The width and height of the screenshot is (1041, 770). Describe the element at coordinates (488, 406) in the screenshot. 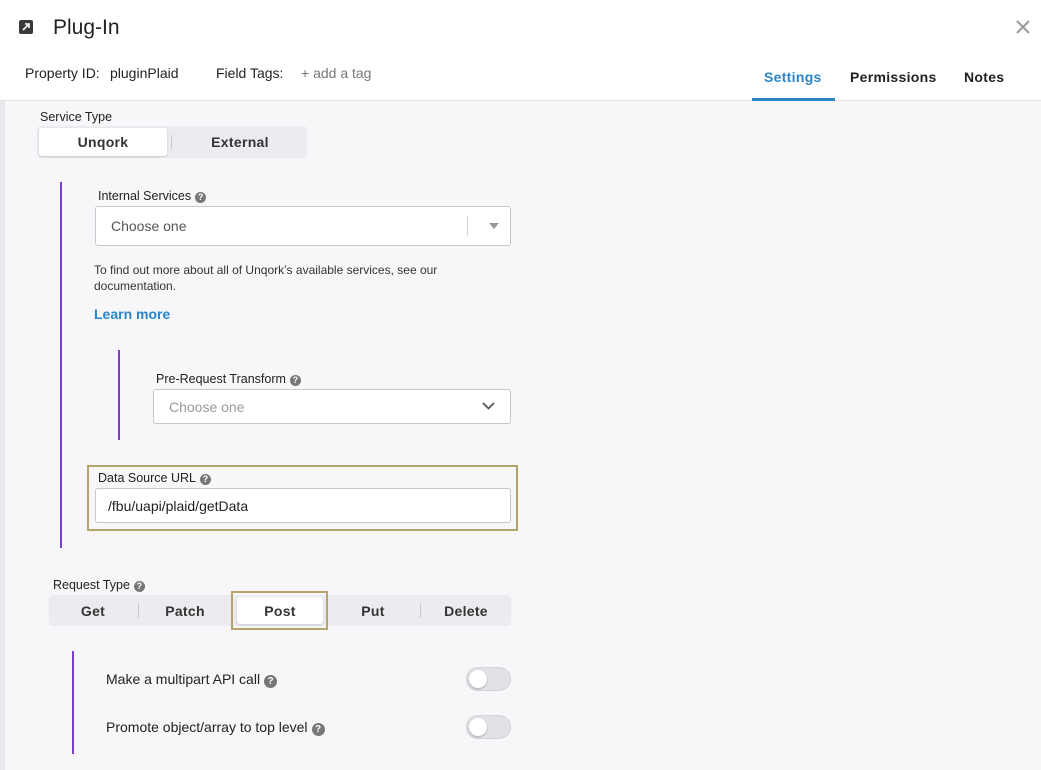

I see `chevron-down-icon` at that location.